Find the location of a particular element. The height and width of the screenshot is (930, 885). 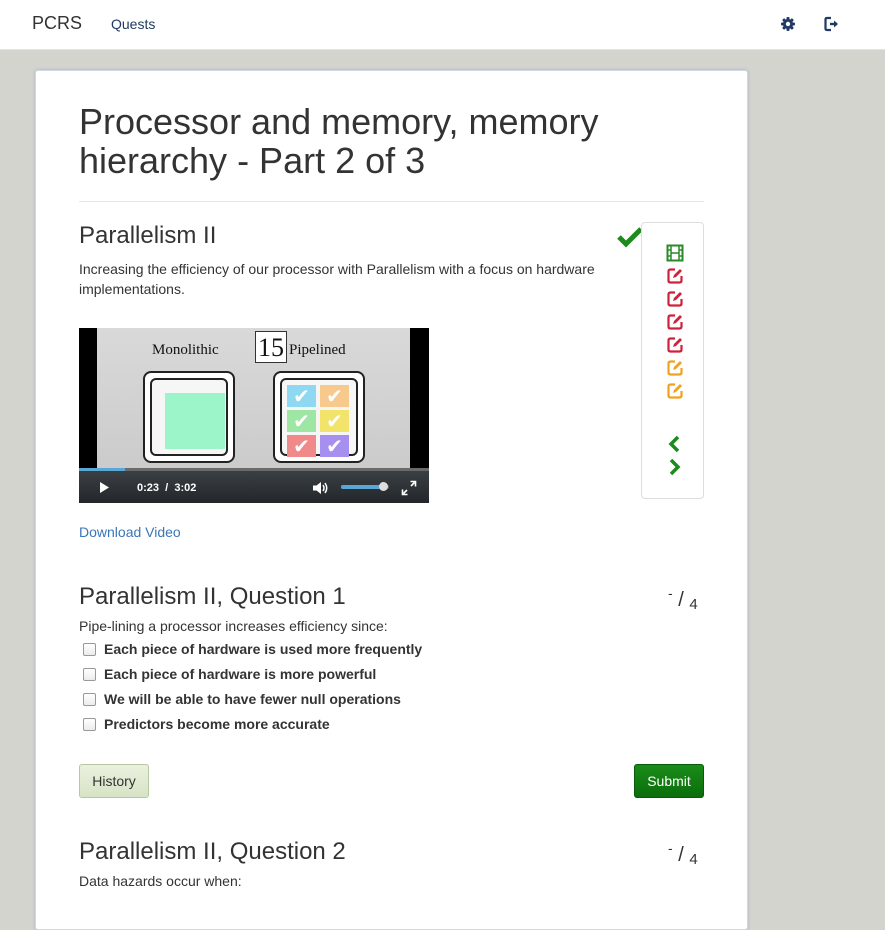

monolithic-block is located at coordinates (195, 421).